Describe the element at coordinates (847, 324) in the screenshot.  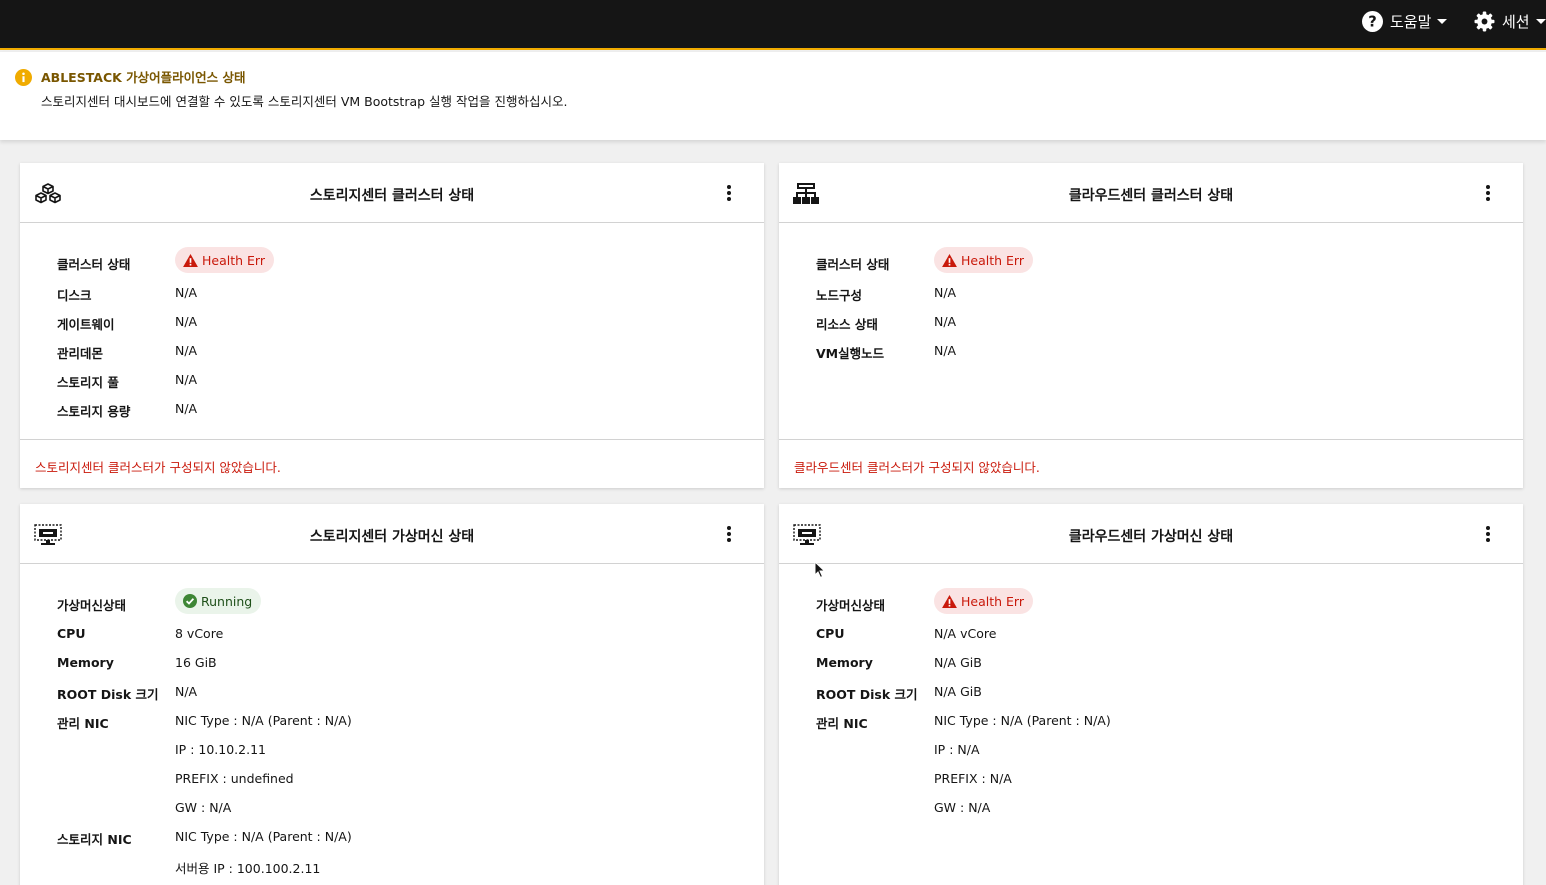
I see `status-label: 리소스 상태` at that location.